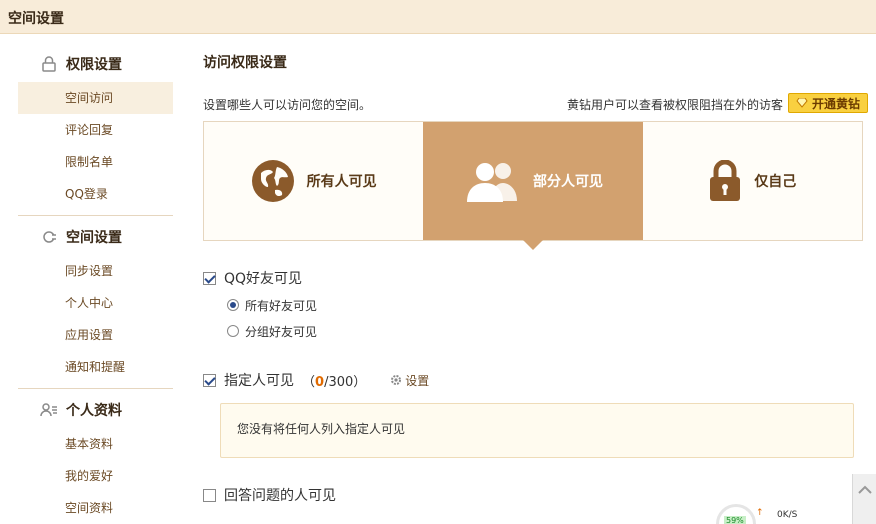  I want to click on diamond-icon, so click(802, 103).